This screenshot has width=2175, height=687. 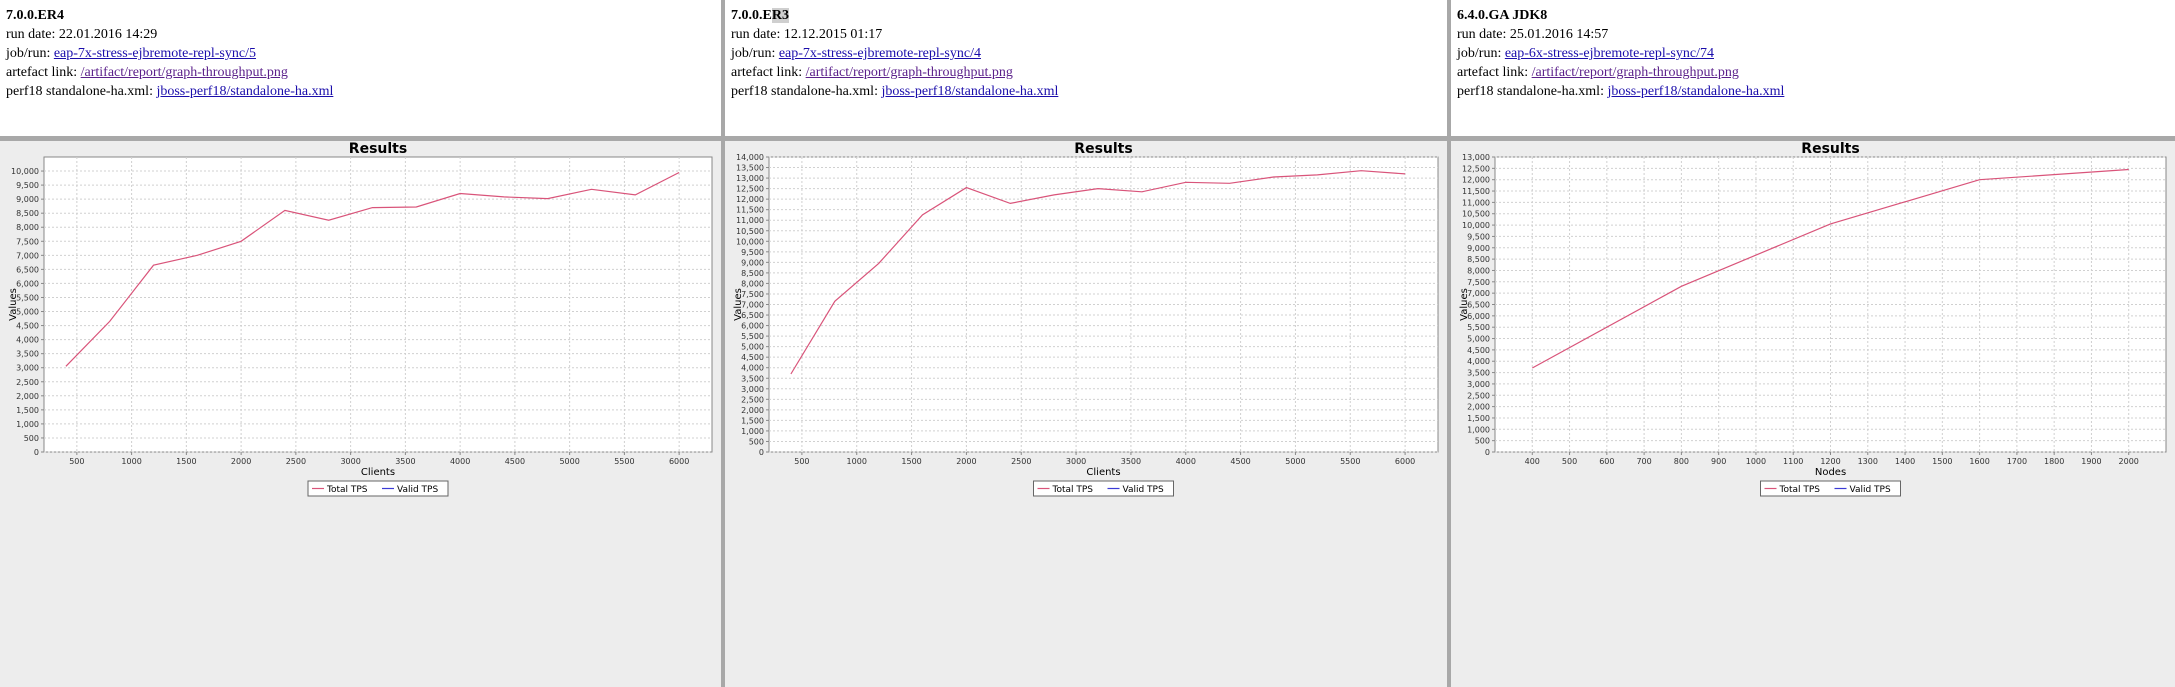 What do you see at coordinates (155, 53) in the screenshot?
I see `job-link: eap-7x-stress-ejbremote-repl-sync/5` at bounding box center [155, 53].